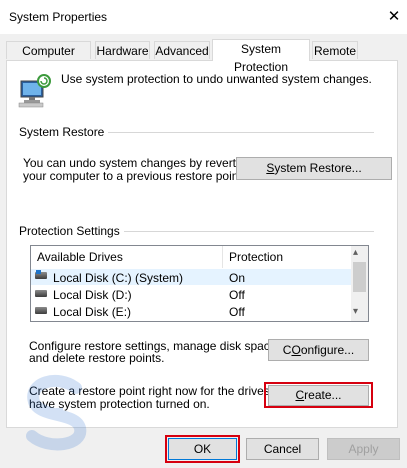 The image size is (407, 468). What do you see at coordinates (363, 449) in the screenshot?
I see `apply-button: Apply` at bounding box center [363, 449].